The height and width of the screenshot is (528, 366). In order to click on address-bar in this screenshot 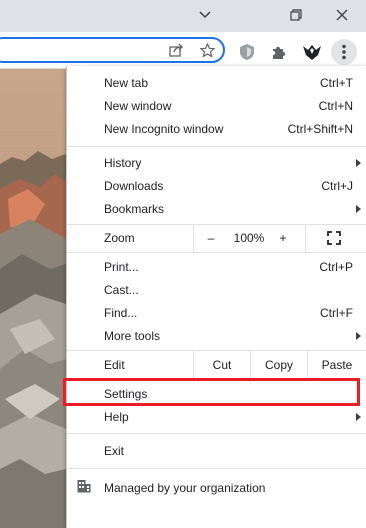, I will do `click(112, 50)`.